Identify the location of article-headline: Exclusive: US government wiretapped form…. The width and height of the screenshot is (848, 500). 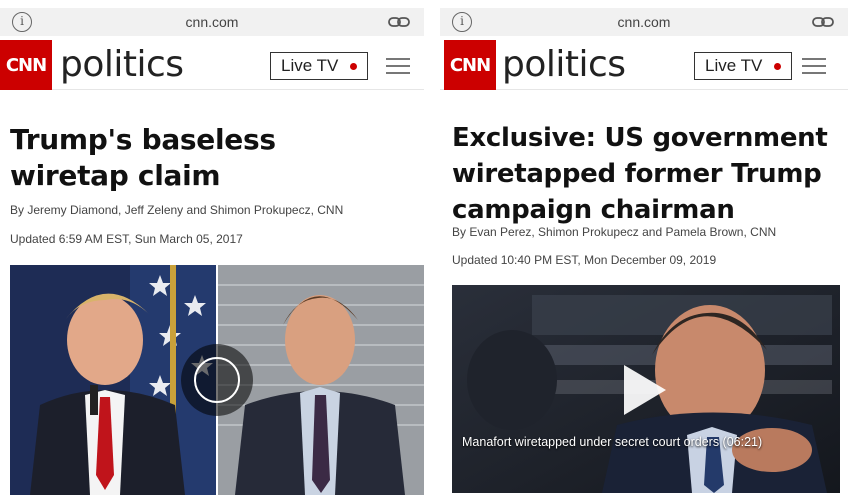
(640, 174).